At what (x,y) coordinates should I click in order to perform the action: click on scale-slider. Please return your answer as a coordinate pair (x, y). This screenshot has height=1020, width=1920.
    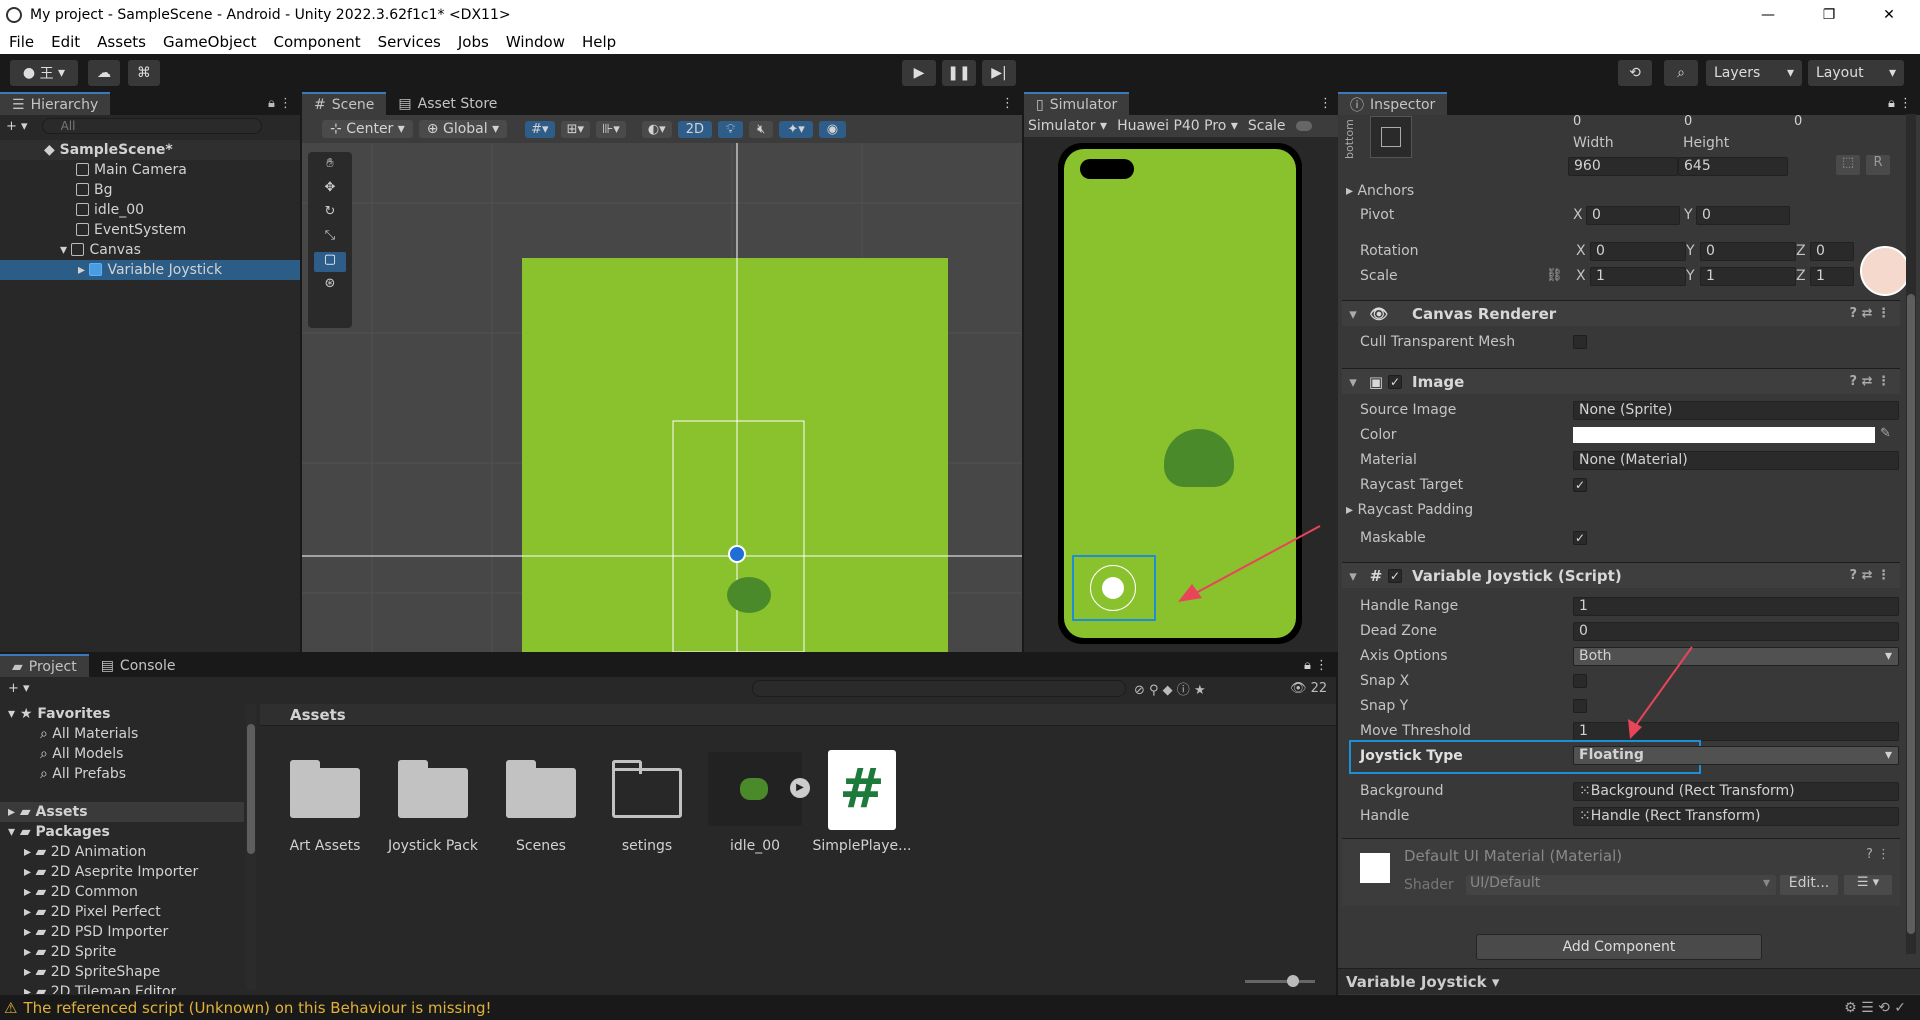
    Looking at the image, I should click on (1303, 126).